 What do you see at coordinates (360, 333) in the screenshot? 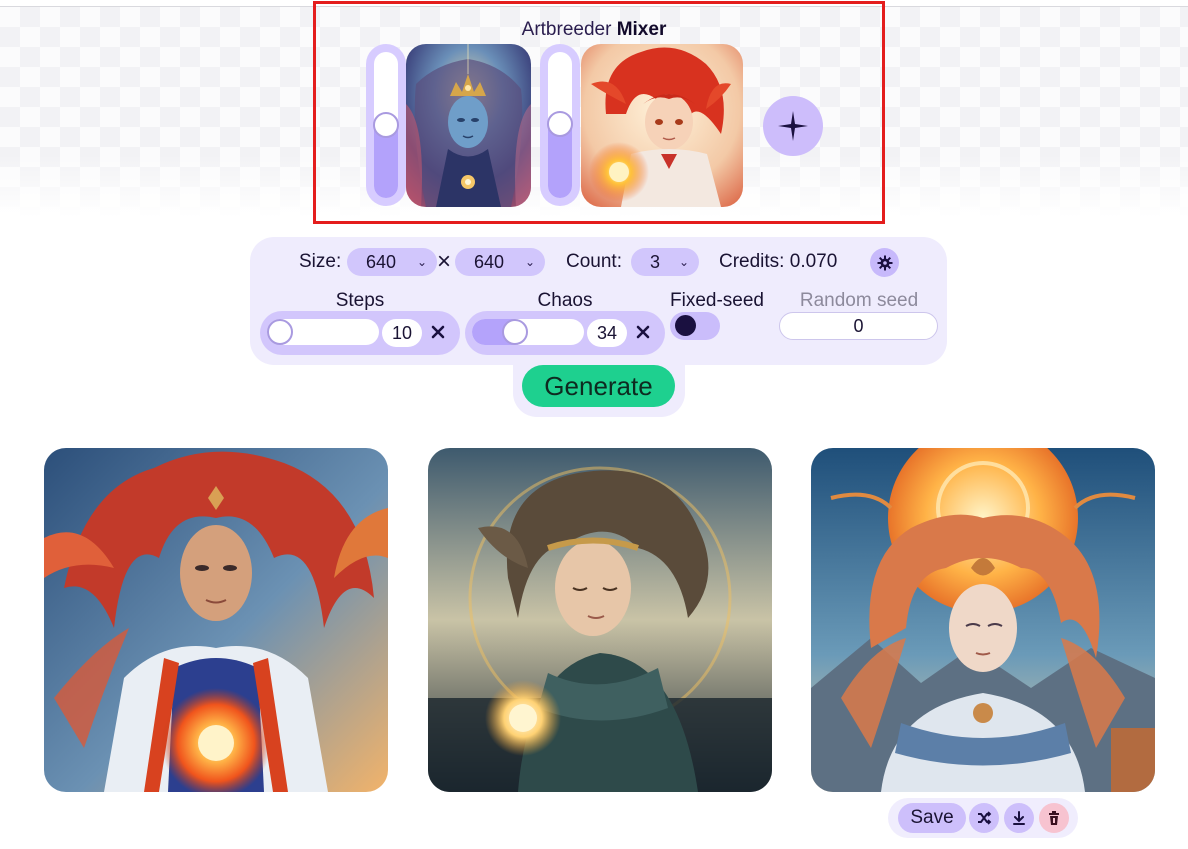
I see `steps-slider: 10` at bounding box center [360, 333].